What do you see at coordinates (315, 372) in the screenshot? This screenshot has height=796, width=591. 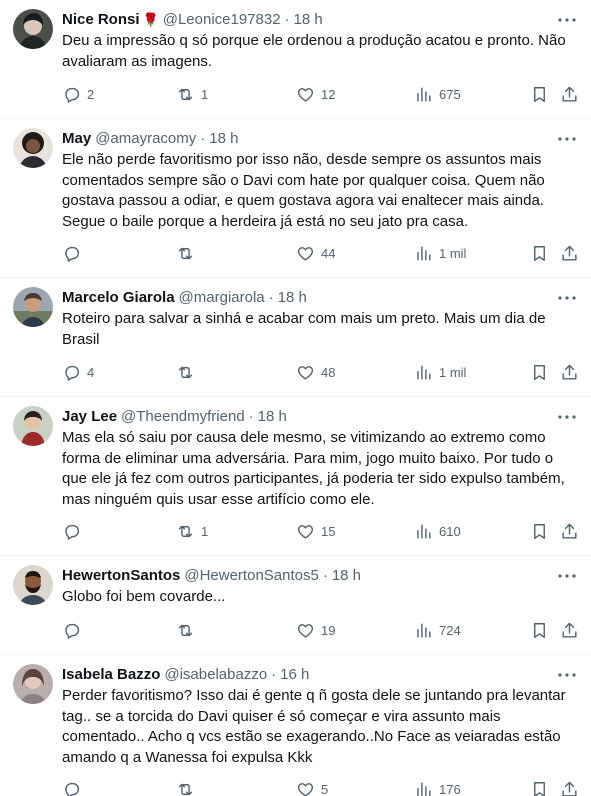 I see `like-button: 48` at bounding box center [315, 372].